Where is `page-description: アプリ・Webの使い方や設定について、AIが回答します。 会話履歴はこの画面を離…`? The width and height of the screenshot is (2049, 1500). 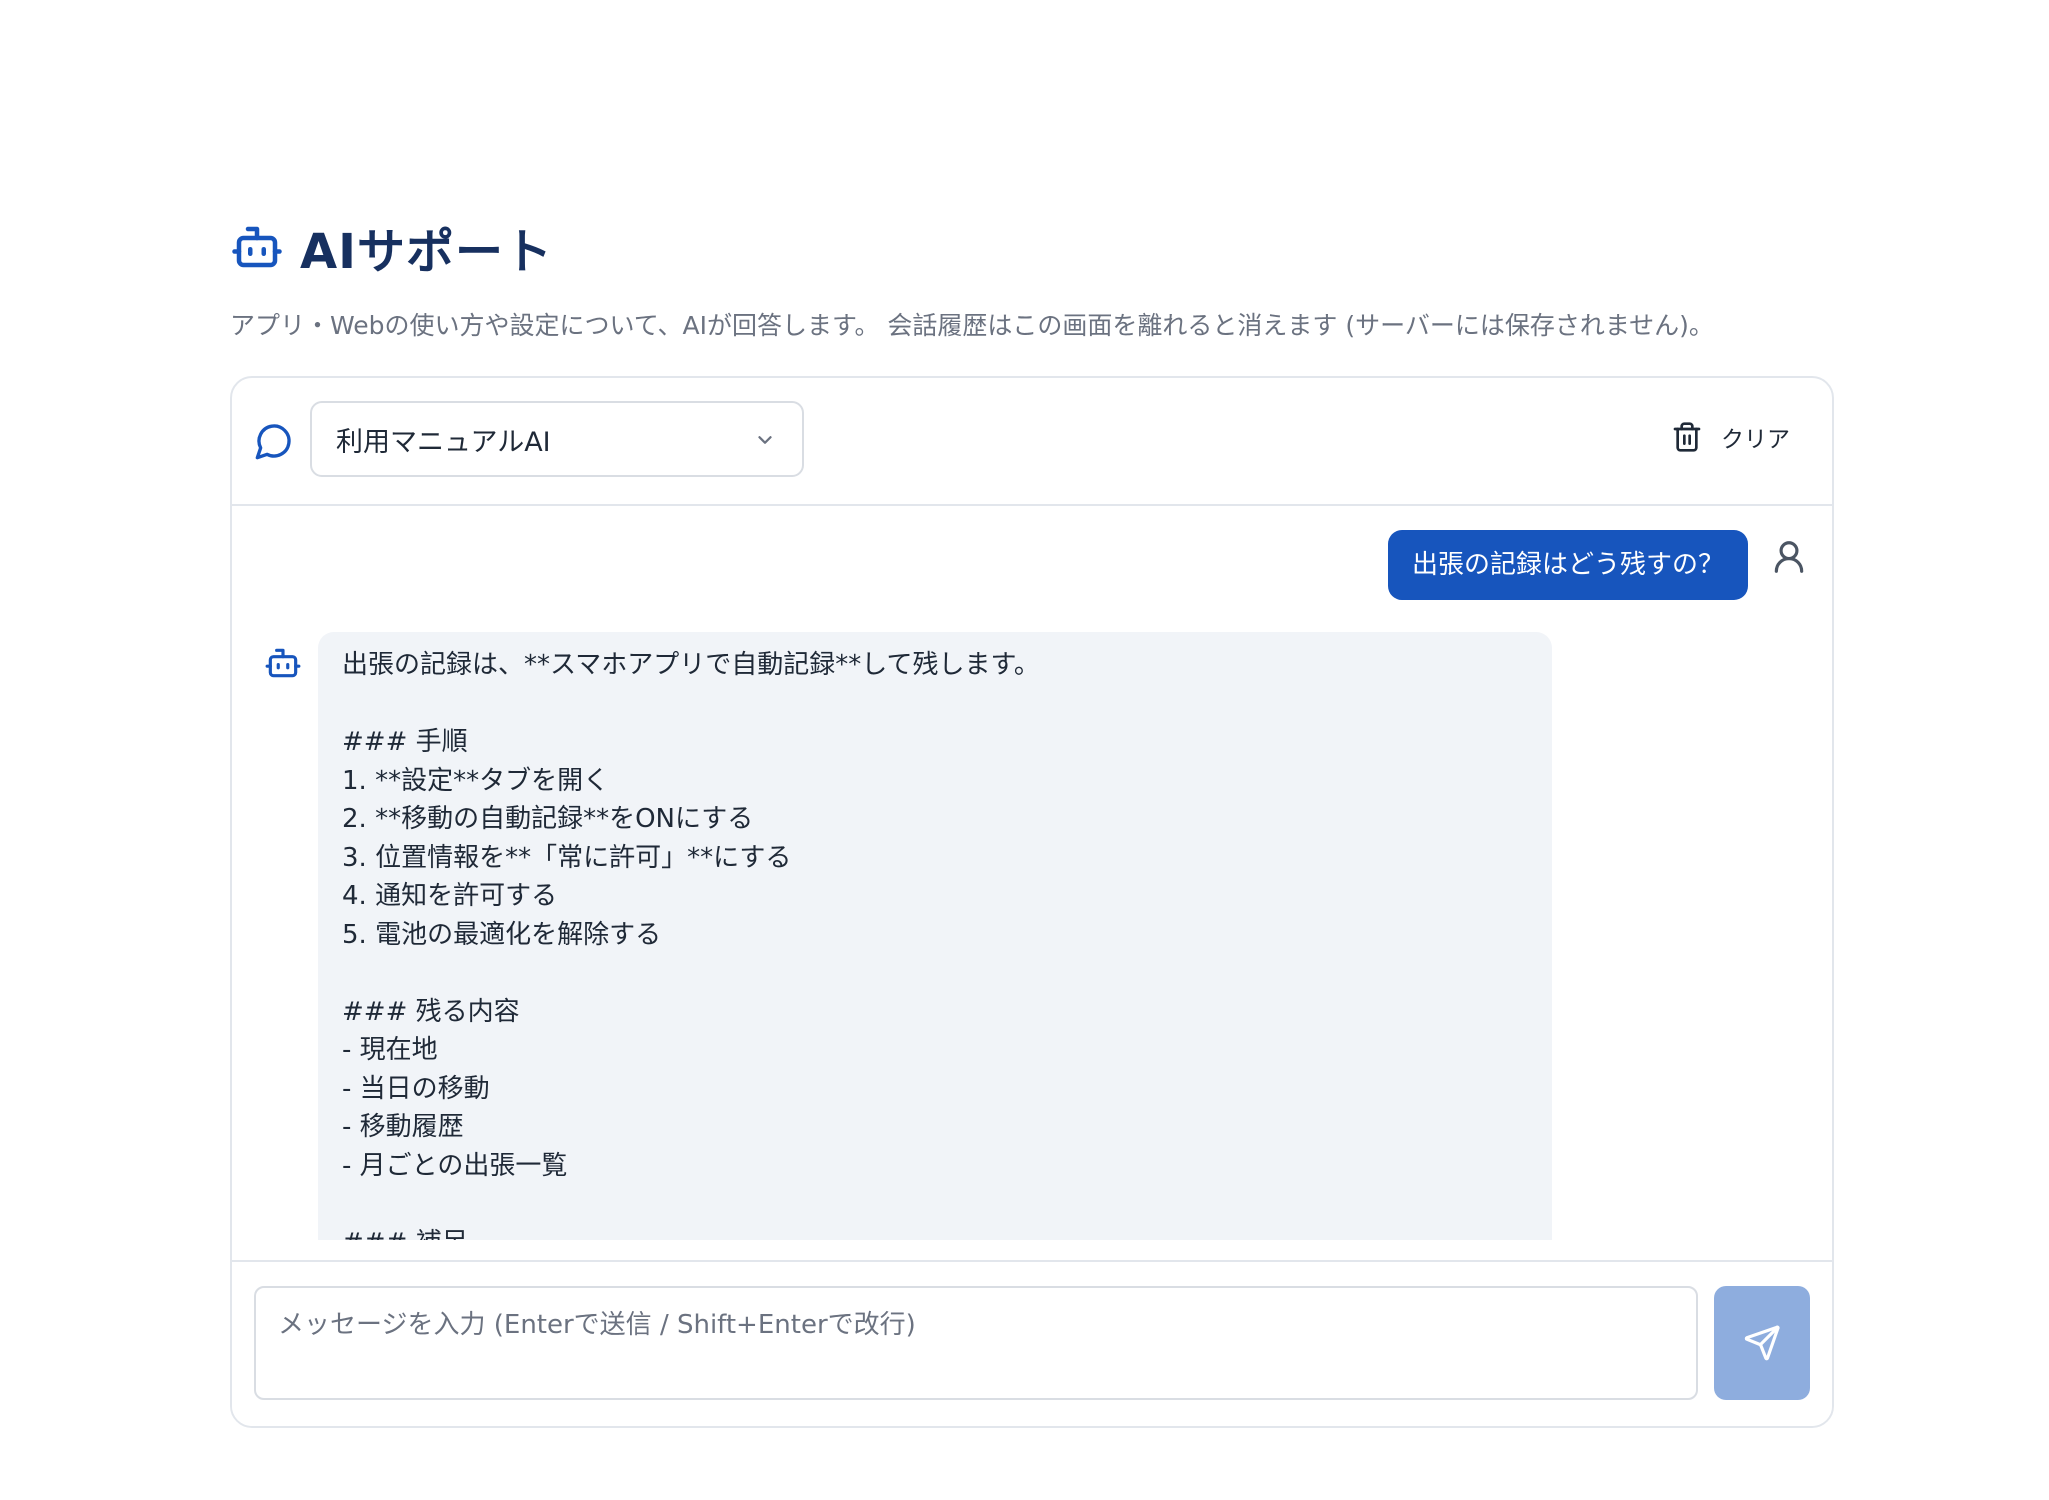 page-description: アプリ・Webの使い方や設定について、AIが回答します。 会話履歴はこの画面を離… is located at coordinates (972, 325).